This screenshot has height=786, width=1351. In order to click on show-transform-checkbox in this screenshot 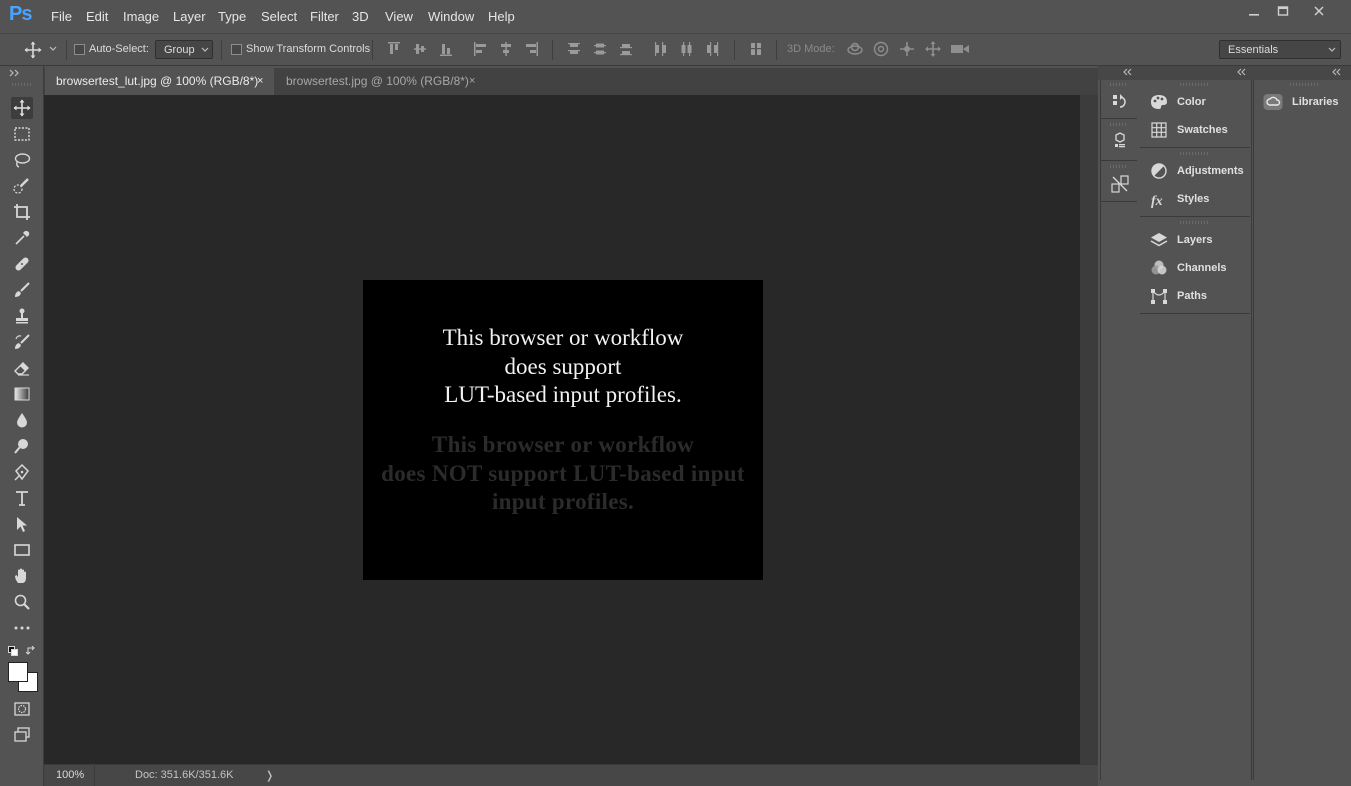, I will do `click(236, 49)`.